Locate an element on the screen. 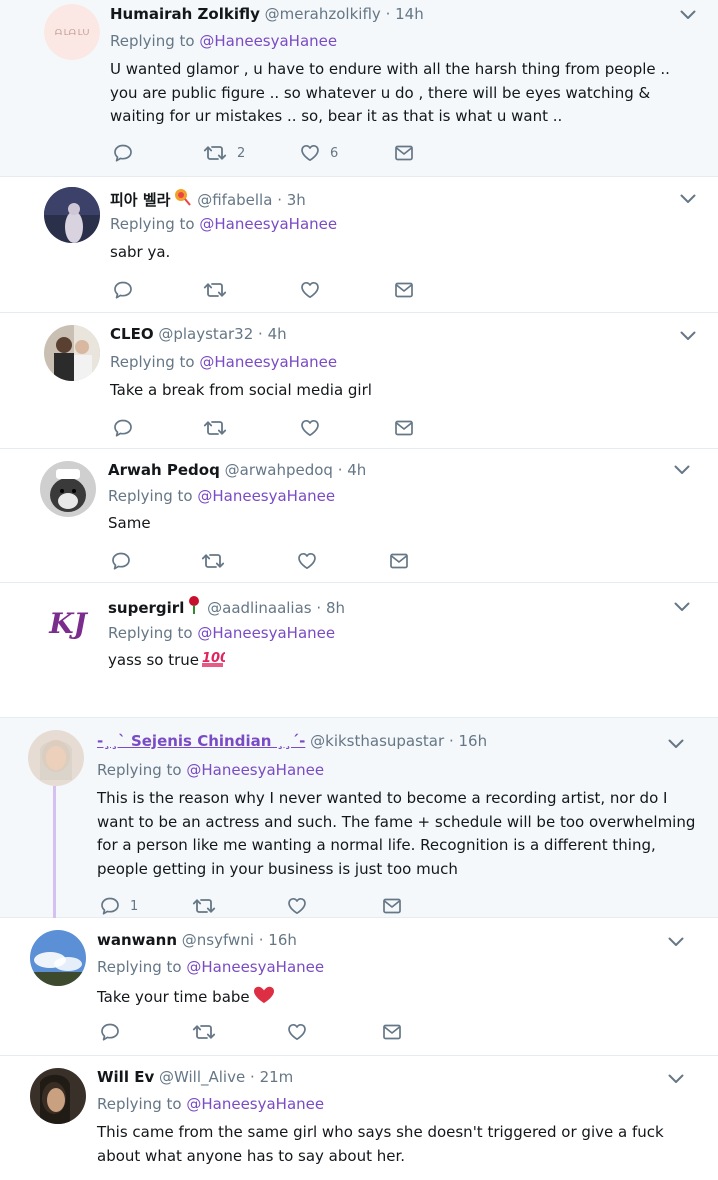 Image resolution: width=718 pixels, height=1180 pixels. author-name: 피아 벨라 is located at coordinates (140, 200).